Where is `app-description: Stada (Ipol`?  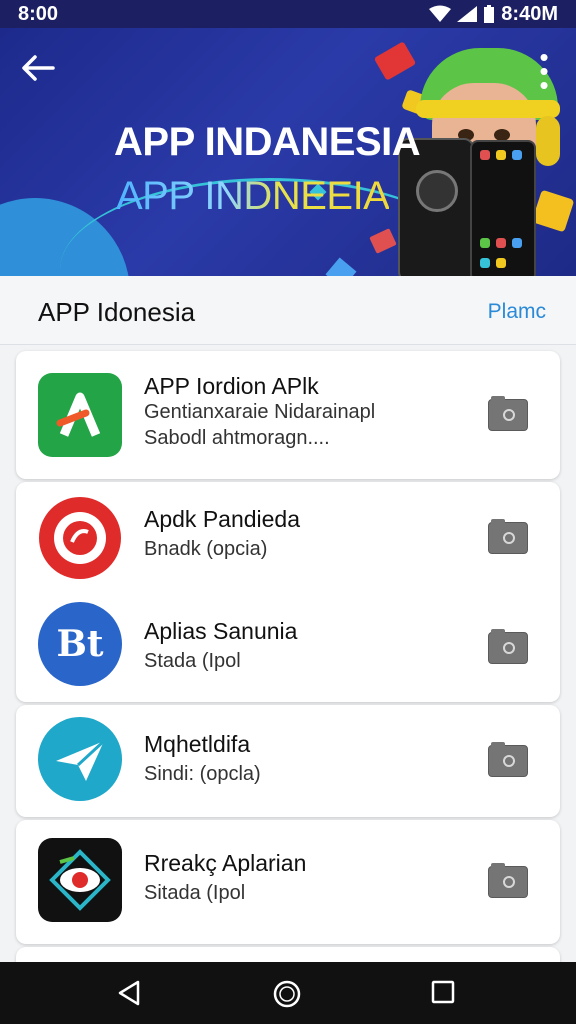 app-description: Stada (Ipol is located at coordinates (192, 661).